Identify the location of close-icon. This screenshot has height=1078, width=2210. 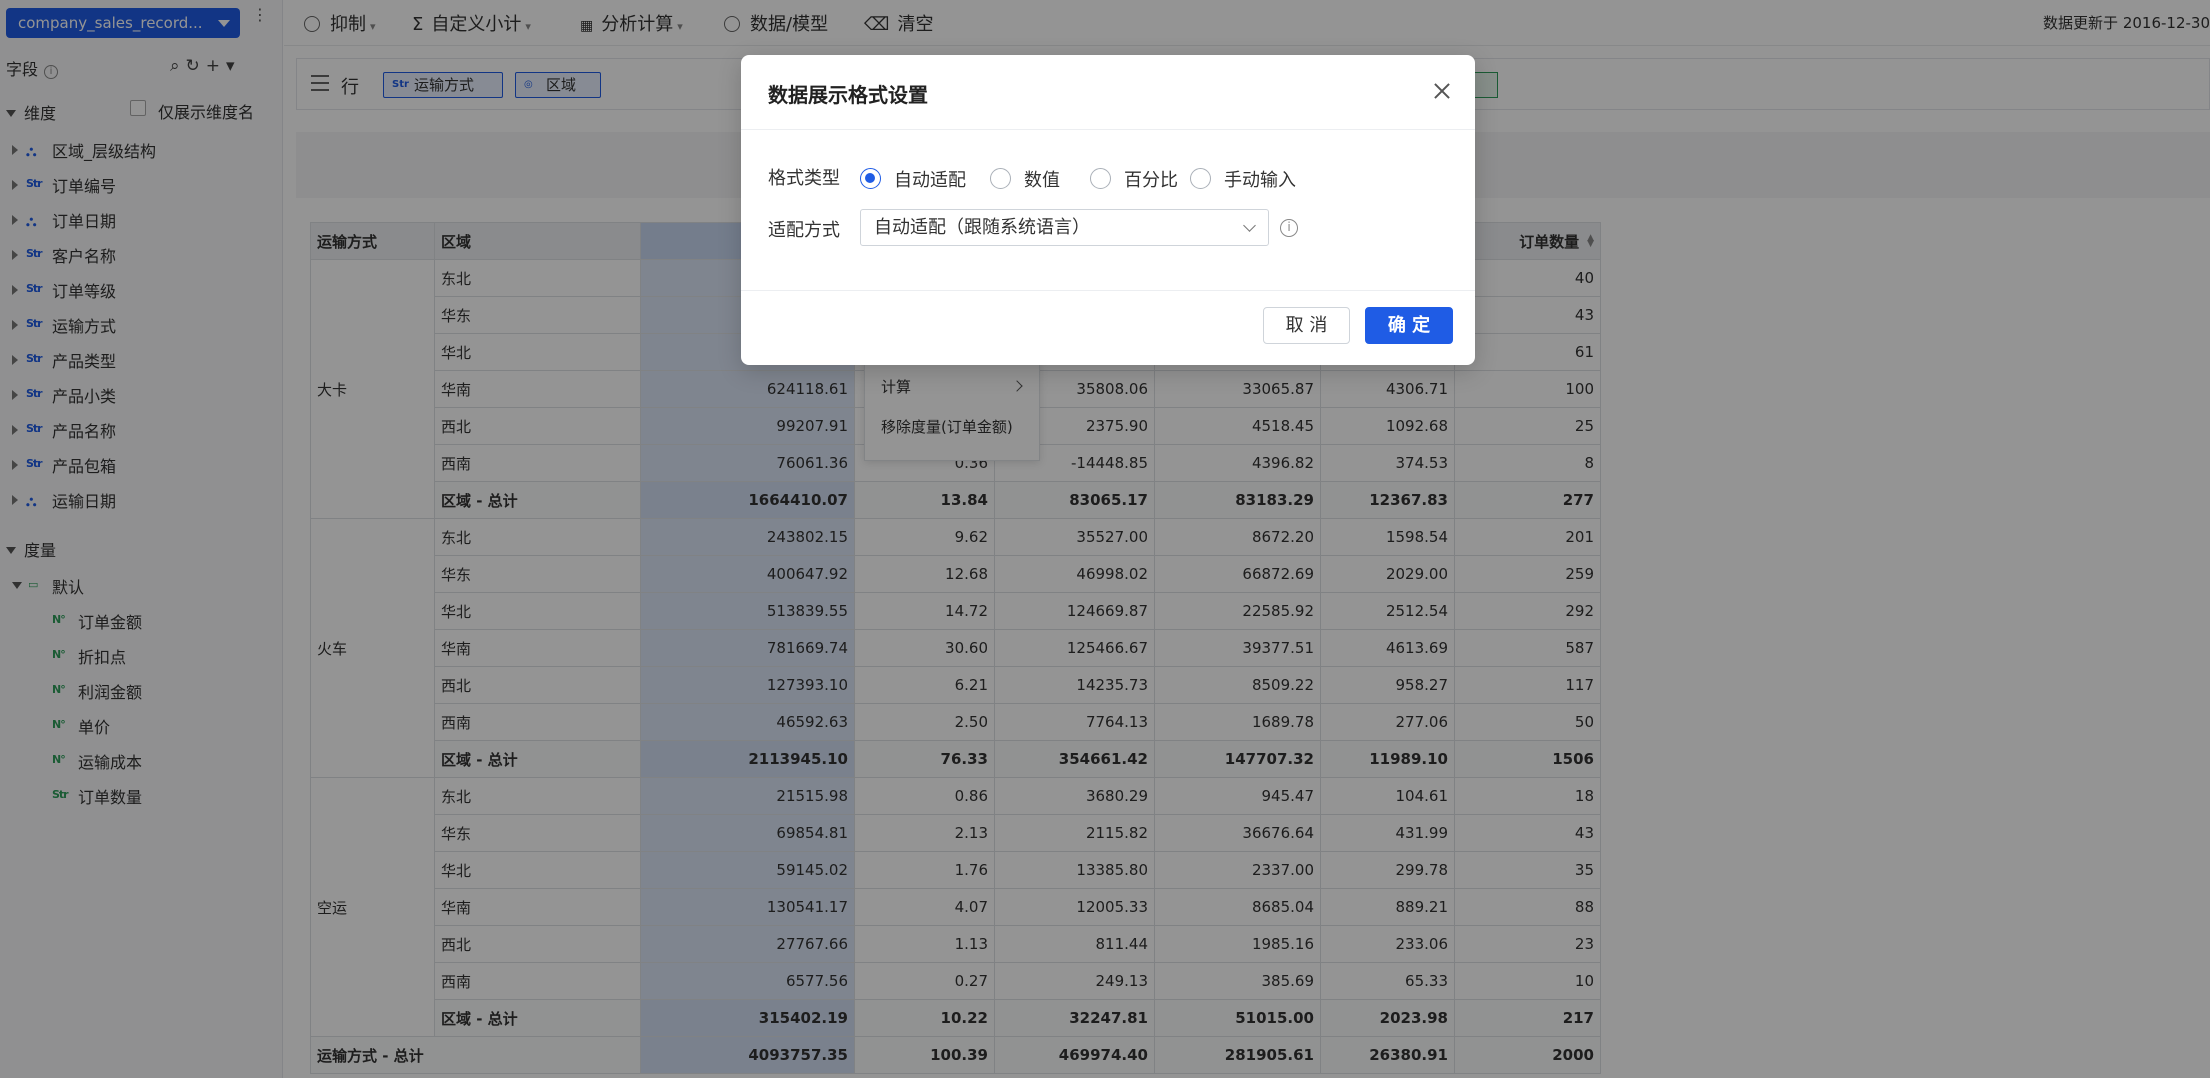
(1442, 91).